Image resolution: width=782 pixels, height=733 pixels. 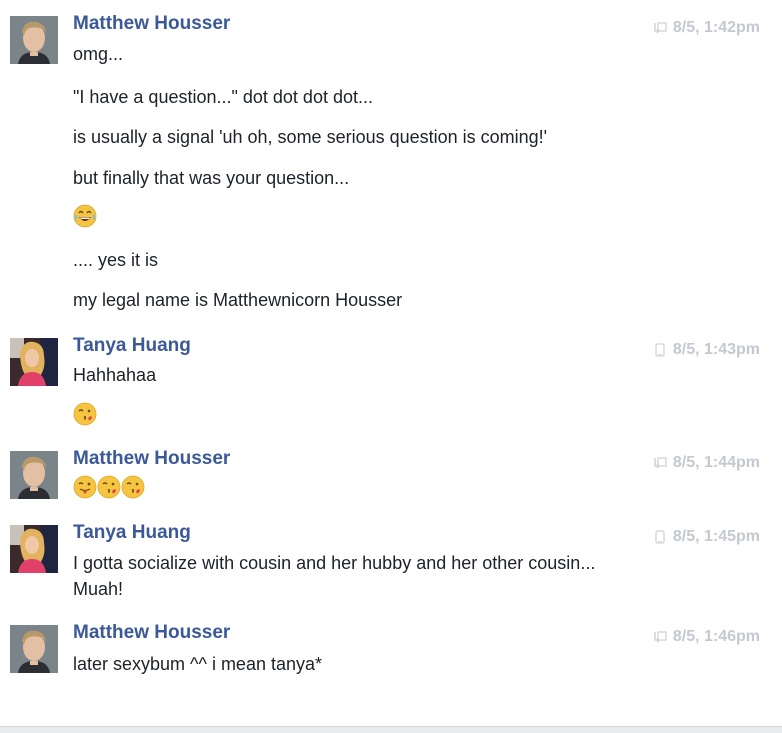 I want to click on laughing-emoji-icon, so click(x=85, y=218).